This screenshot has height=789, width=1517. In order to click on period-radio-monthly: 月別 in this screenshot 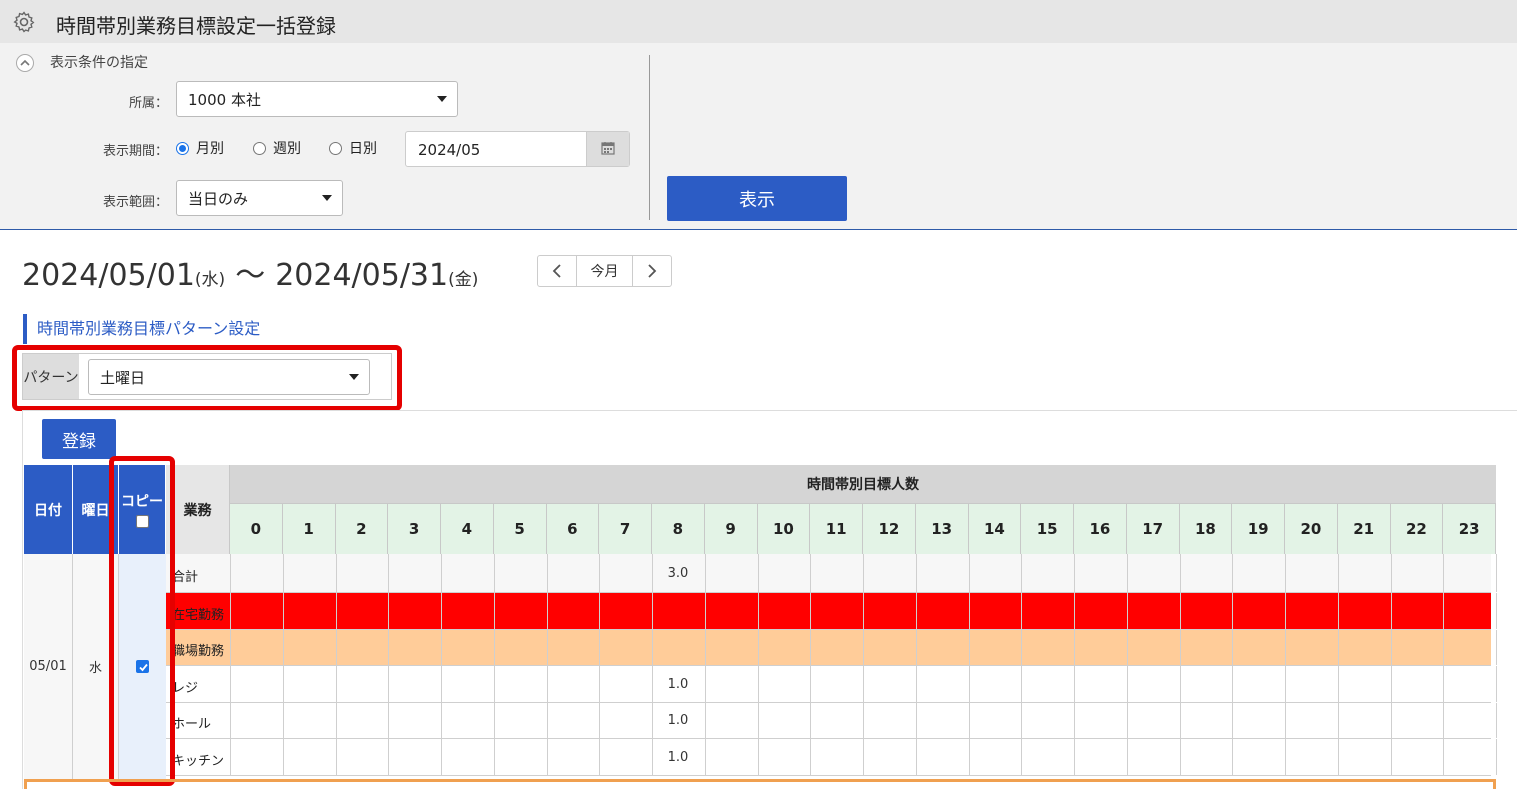, I will do `click(200, 148)`.